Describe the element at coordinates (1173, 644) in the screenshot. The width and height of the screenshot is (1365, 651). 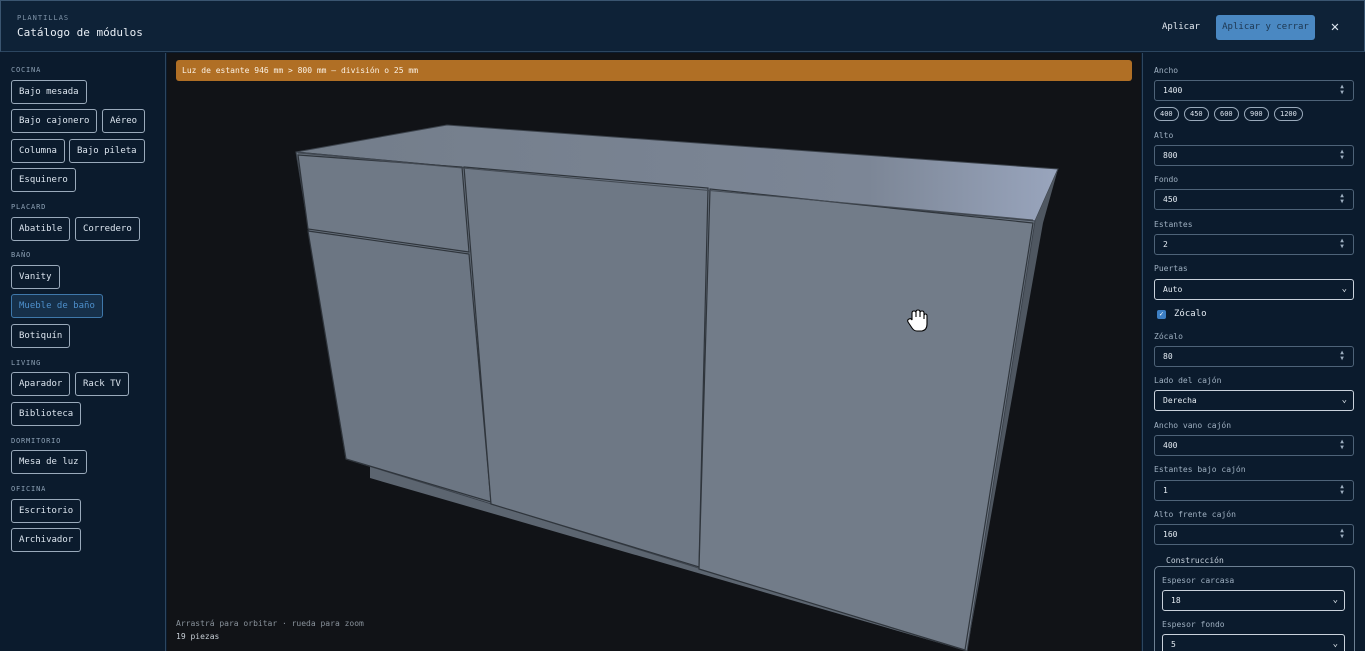
I see `espesor-fondo-value: 5` at that location.